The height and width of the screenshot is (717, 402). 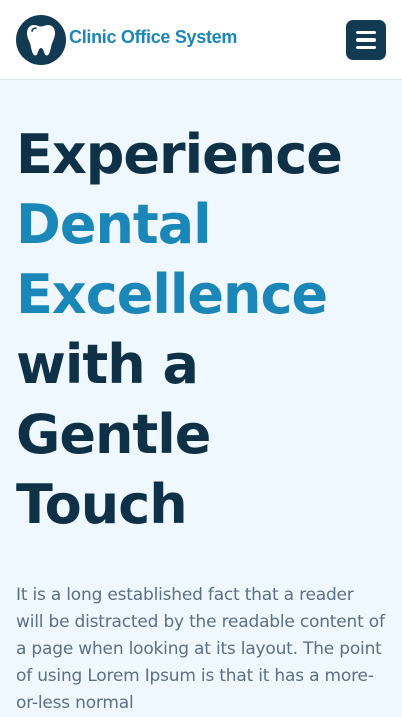 I want to click on brand-name: Clinic Office System, so click(x=153, y=37).